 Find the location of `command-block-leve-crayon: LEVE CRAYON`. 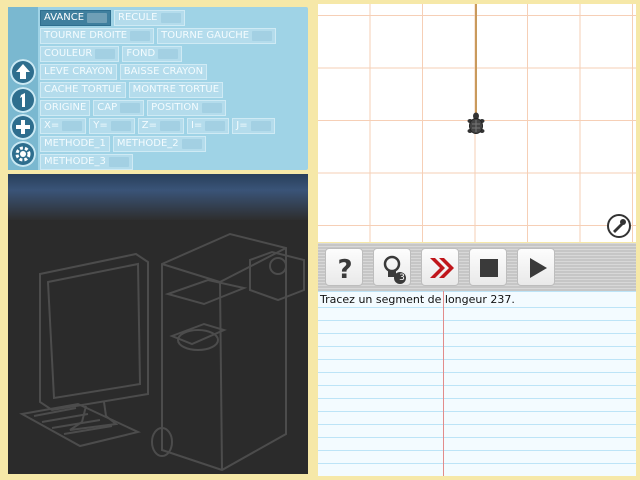

command-block-leve-crayon: LEVE CRAYON is located at coordinates (78, 72).